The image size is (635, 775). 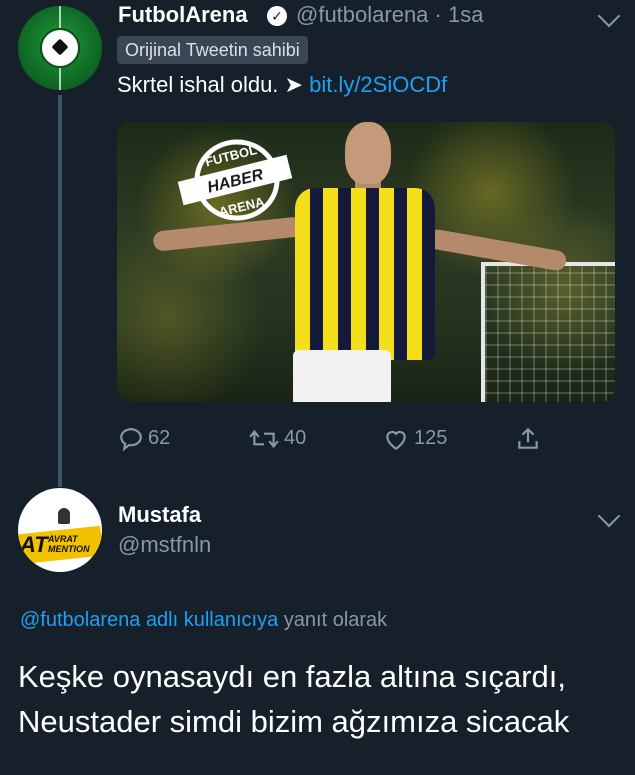 I want to click on like-button: 125, so click(x=414, y=438).